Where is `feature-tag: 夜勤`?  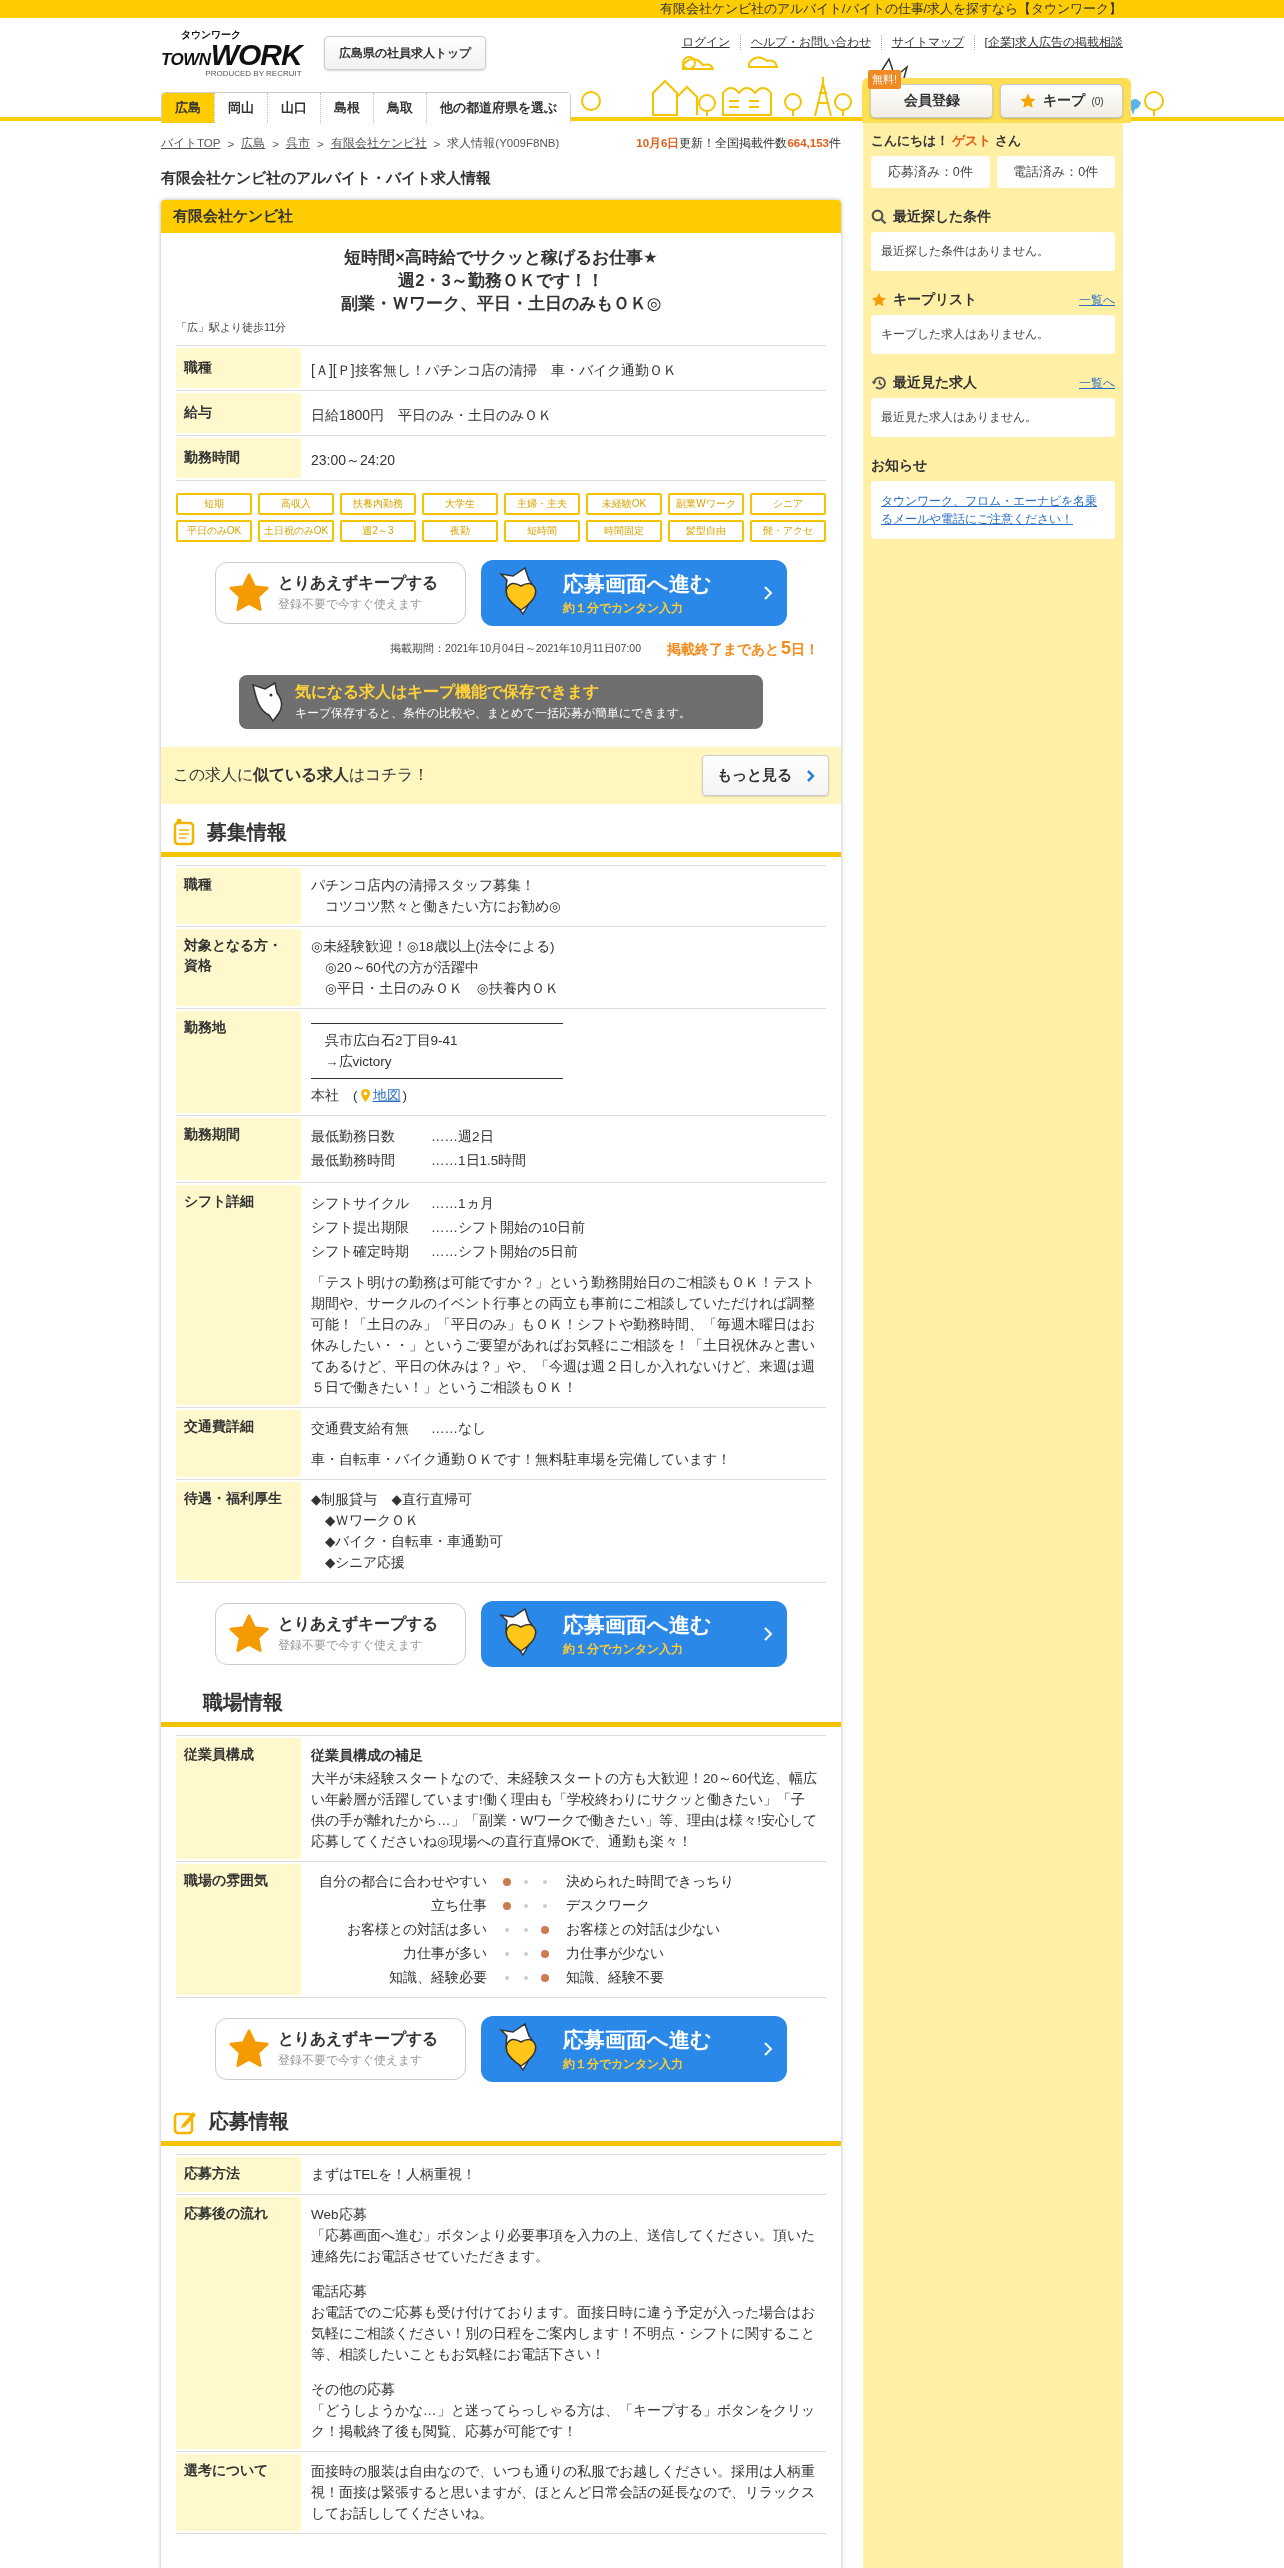 feature-tag: 夜勤 is located at coordinates (460, 531).